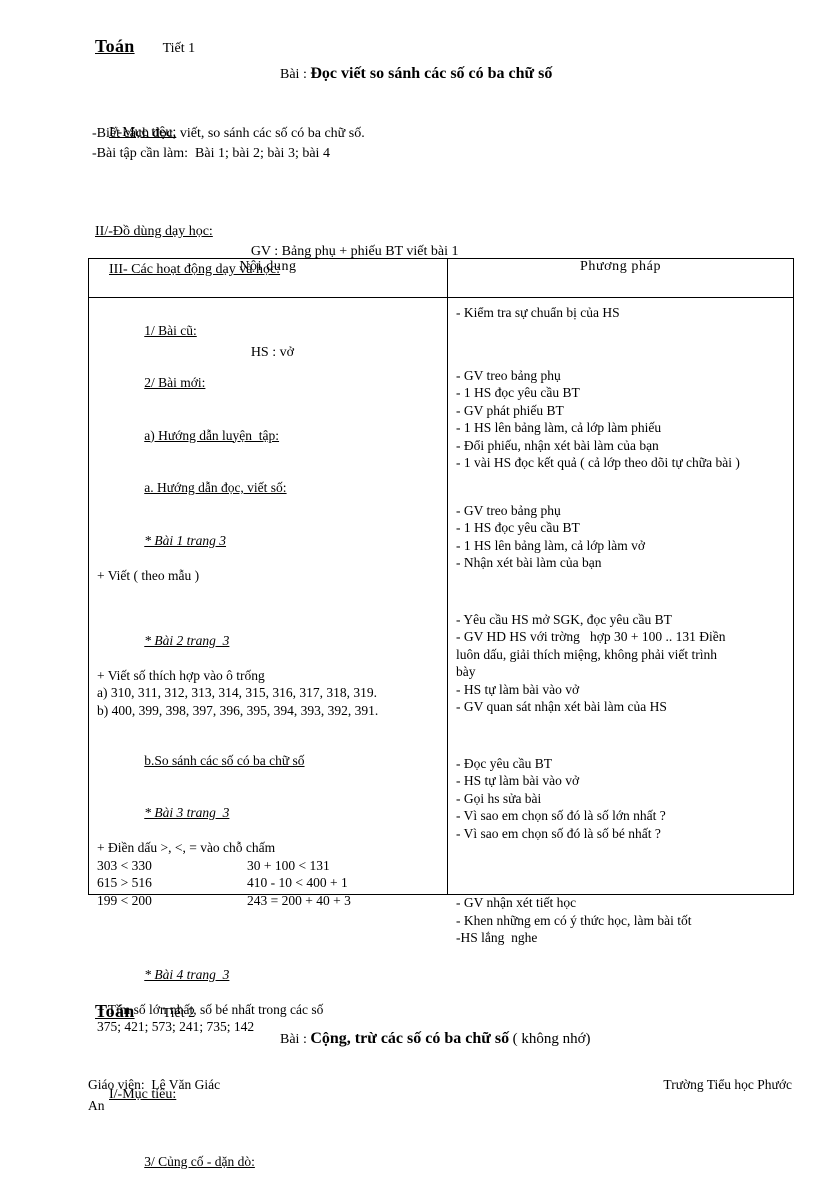  I want to click on comparison-2-left: 615 > 516, so click(172, 883).